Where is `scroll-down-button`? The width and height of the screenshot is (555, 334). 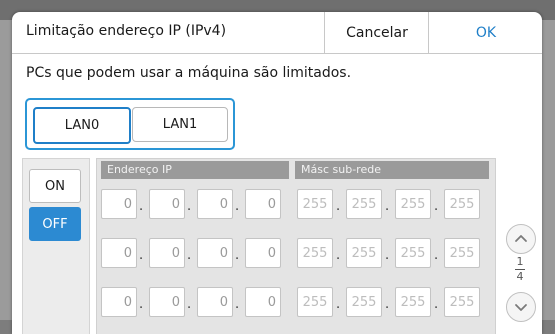 scroll-down-button is located at coordinates (521, 307).